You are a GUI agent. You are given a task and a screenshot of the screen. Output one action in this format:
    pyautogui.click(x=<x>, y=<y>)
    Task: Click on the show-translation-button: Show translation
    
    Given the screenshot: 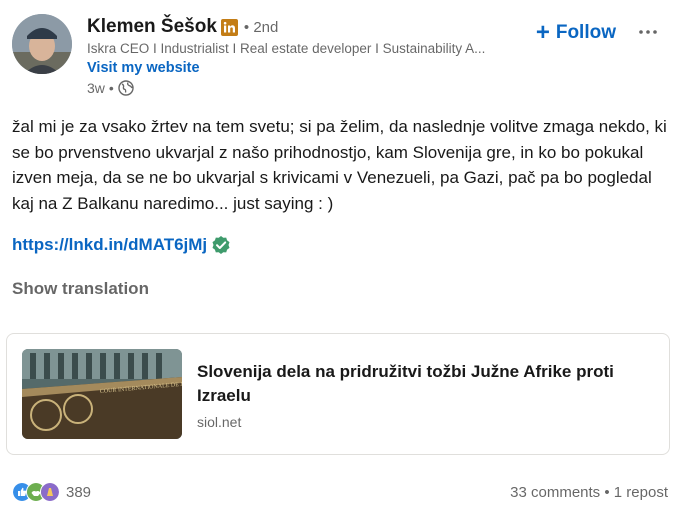 What is the action you would take?
    pyautogui.click(x=80, y=289)
    